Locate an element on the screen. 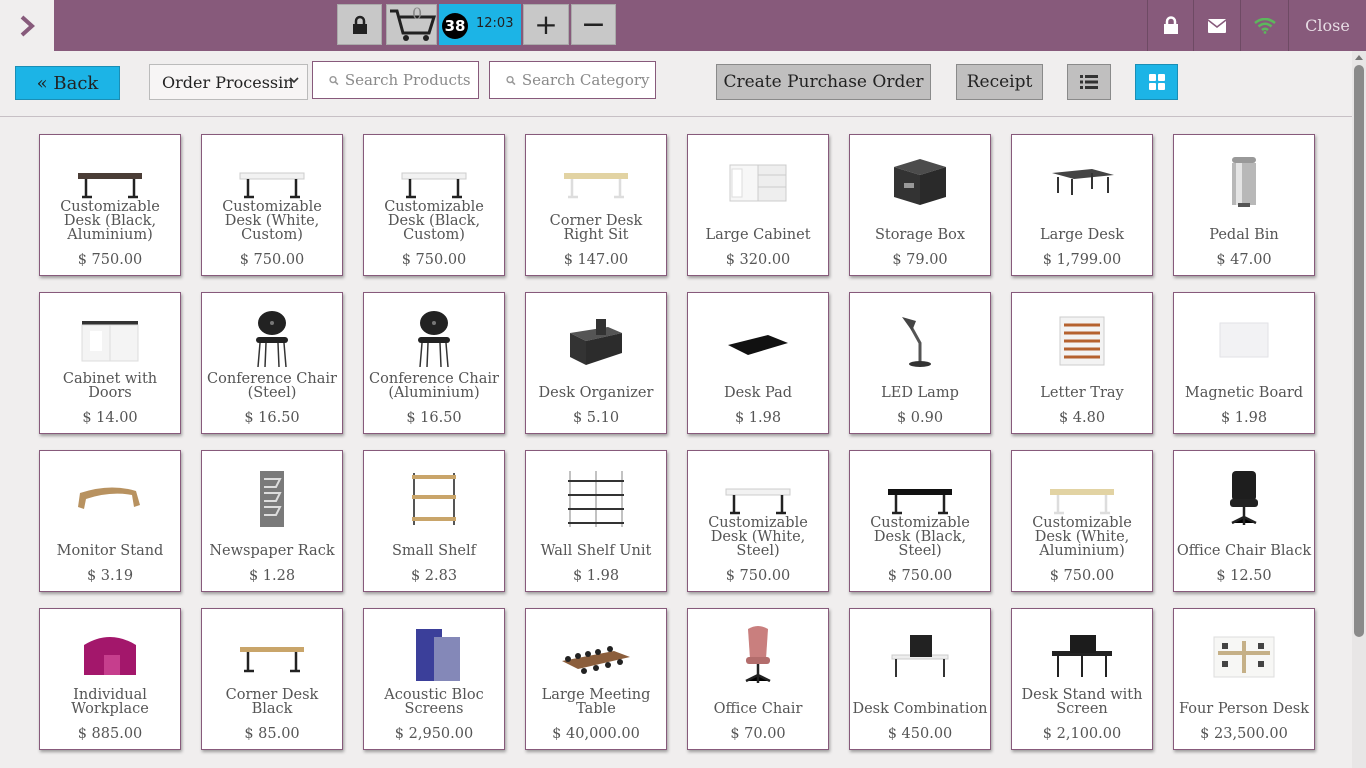 Image resolution: width=1366 pixels, height=768 pixels. product-name: Desk Combination is located at coordinates (920, 709).